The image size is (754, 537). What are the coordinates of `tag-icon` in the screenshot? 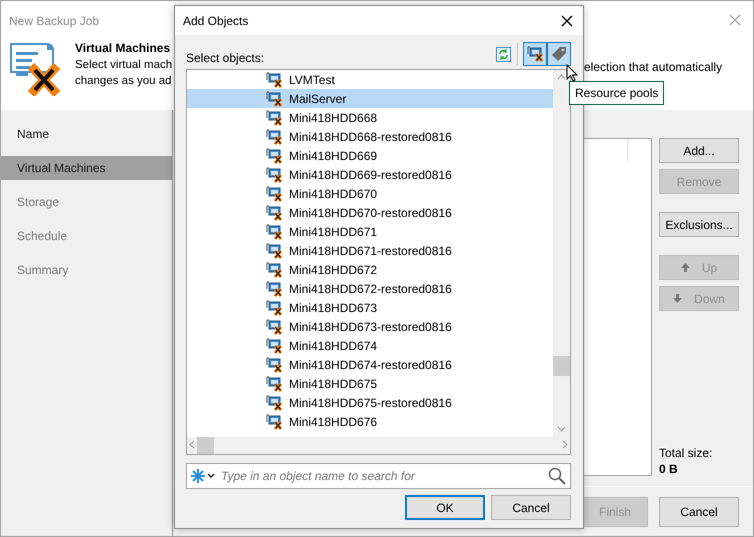 It's located at (559, 54).